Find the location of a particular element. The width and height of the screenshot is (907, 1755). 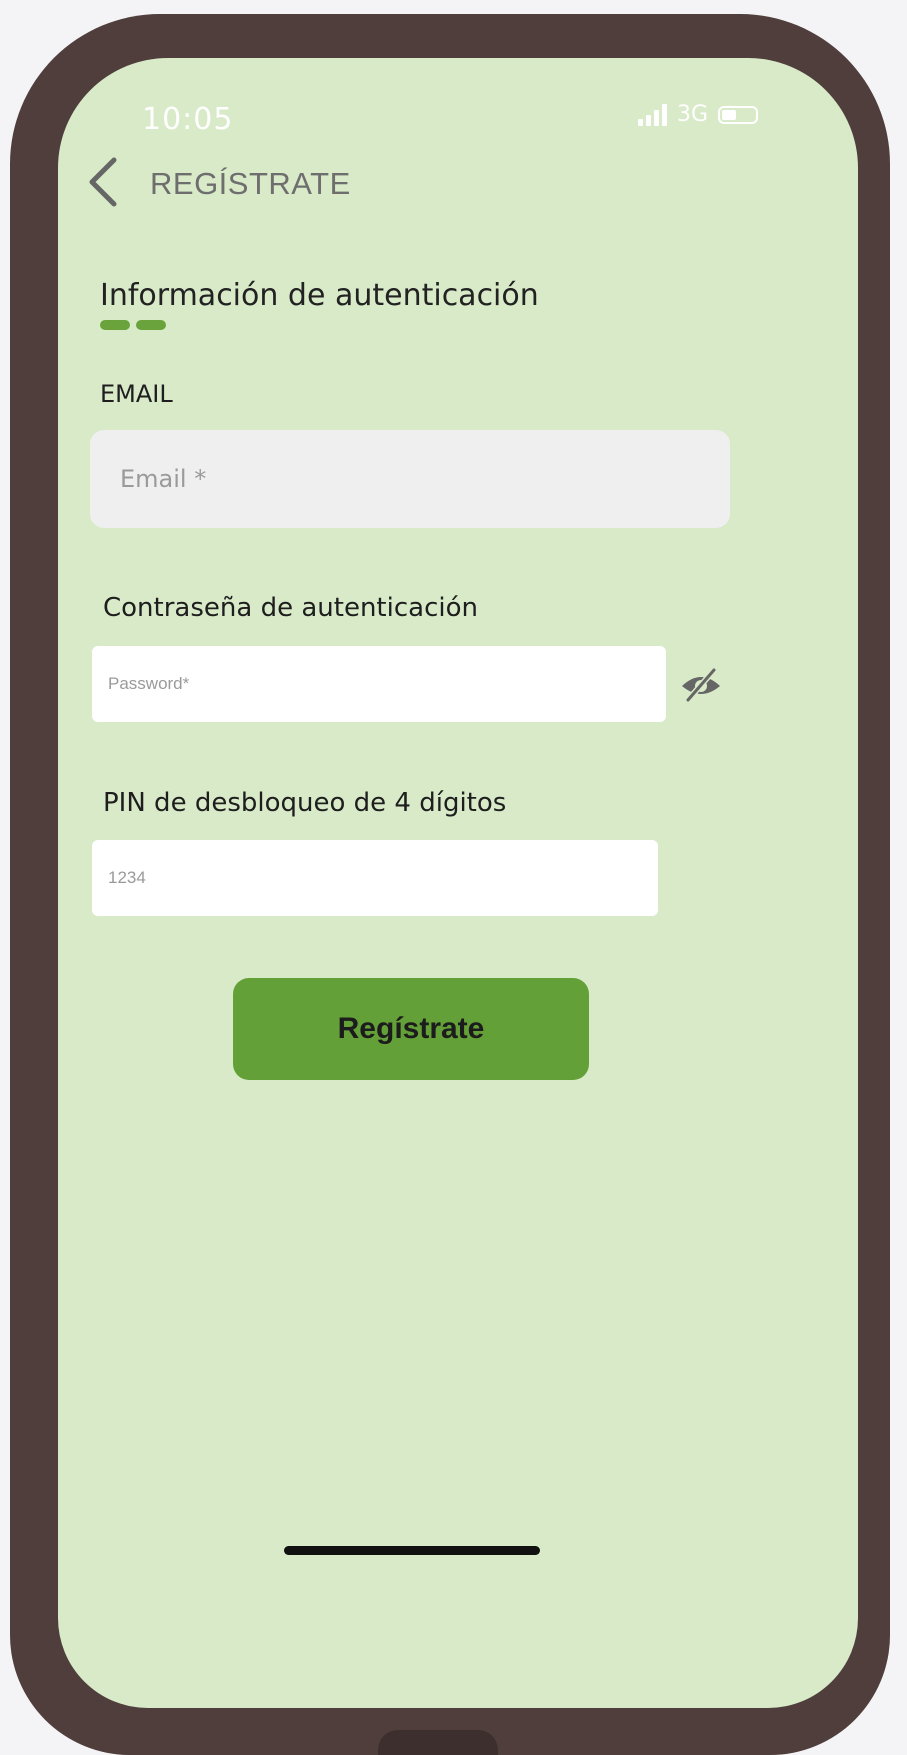

home-indicator is located at coordinates (412, 1550).